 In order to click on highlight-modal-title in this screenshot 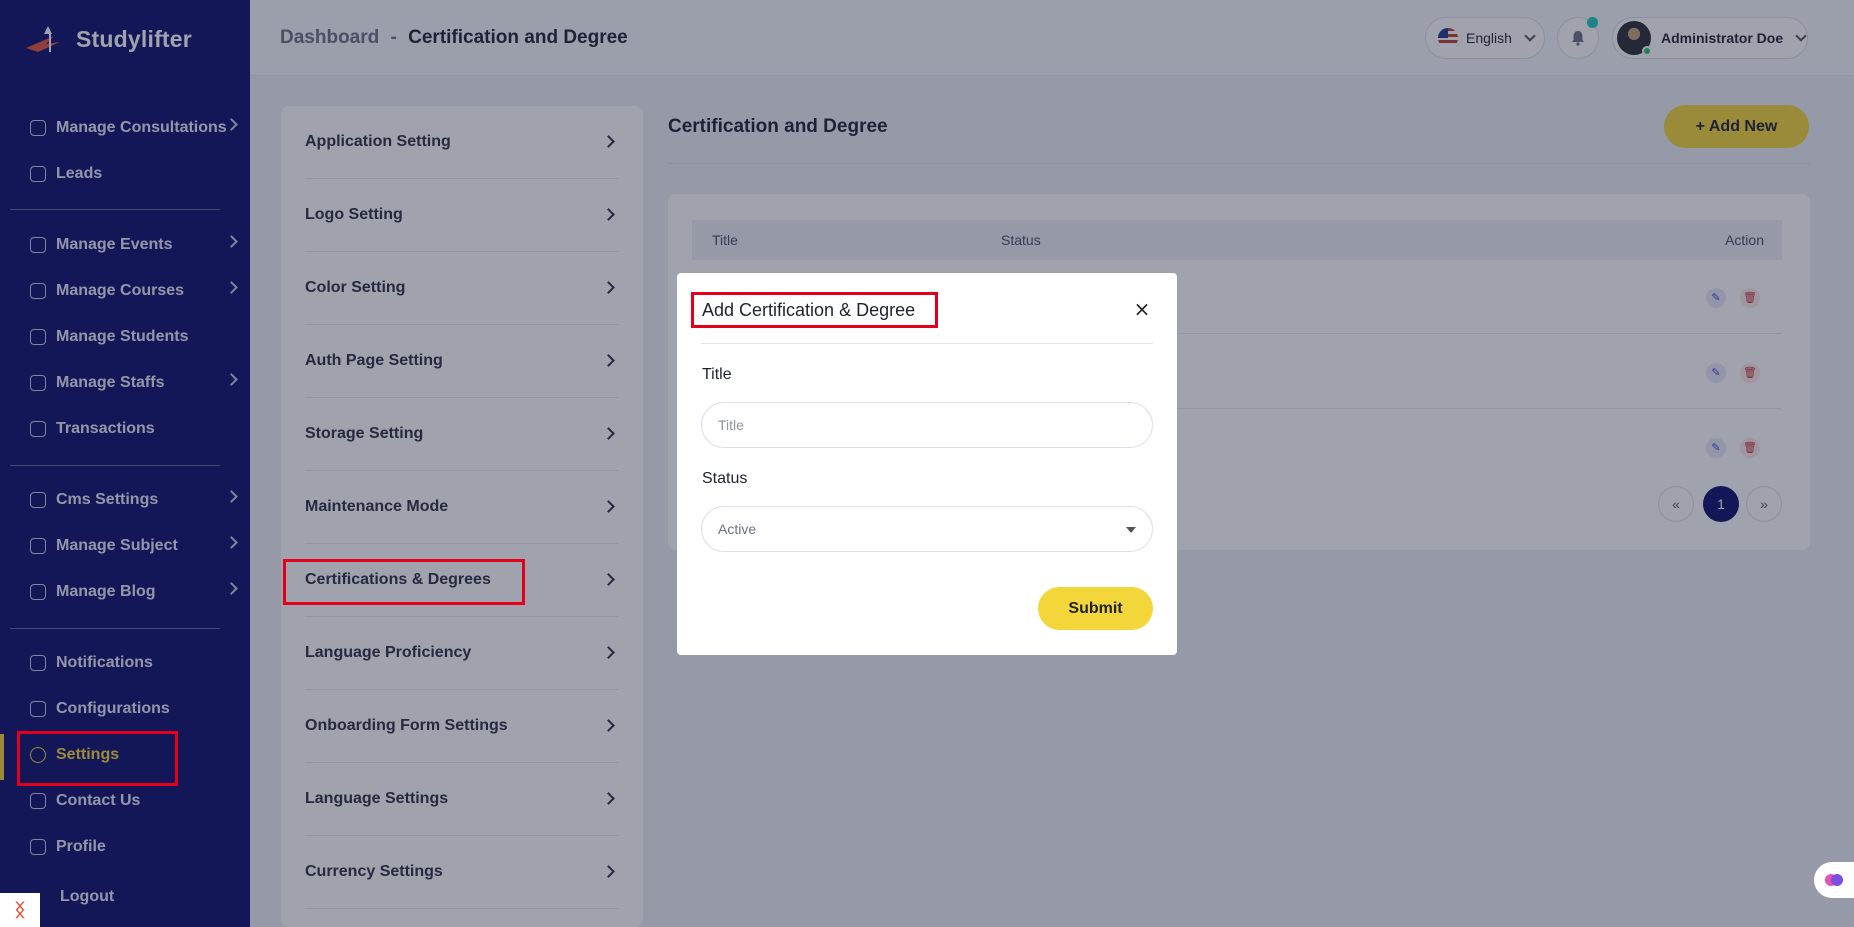, I will do `click(814, 310)`.